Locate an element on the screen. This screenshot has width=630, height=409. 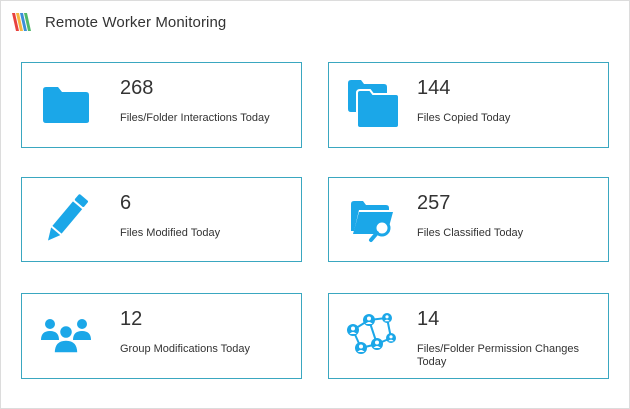
stat-label: Group Modifications Today is located at coordinates (185, 349).